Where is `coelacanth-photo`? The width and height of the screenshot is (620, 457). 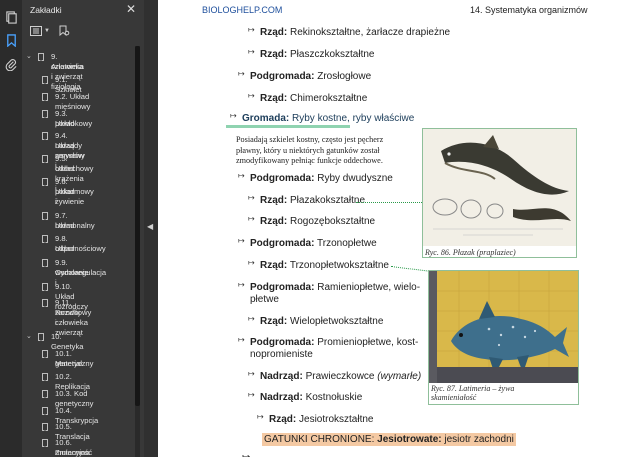 coelacanth-photo is located at coordinates (503, 327).